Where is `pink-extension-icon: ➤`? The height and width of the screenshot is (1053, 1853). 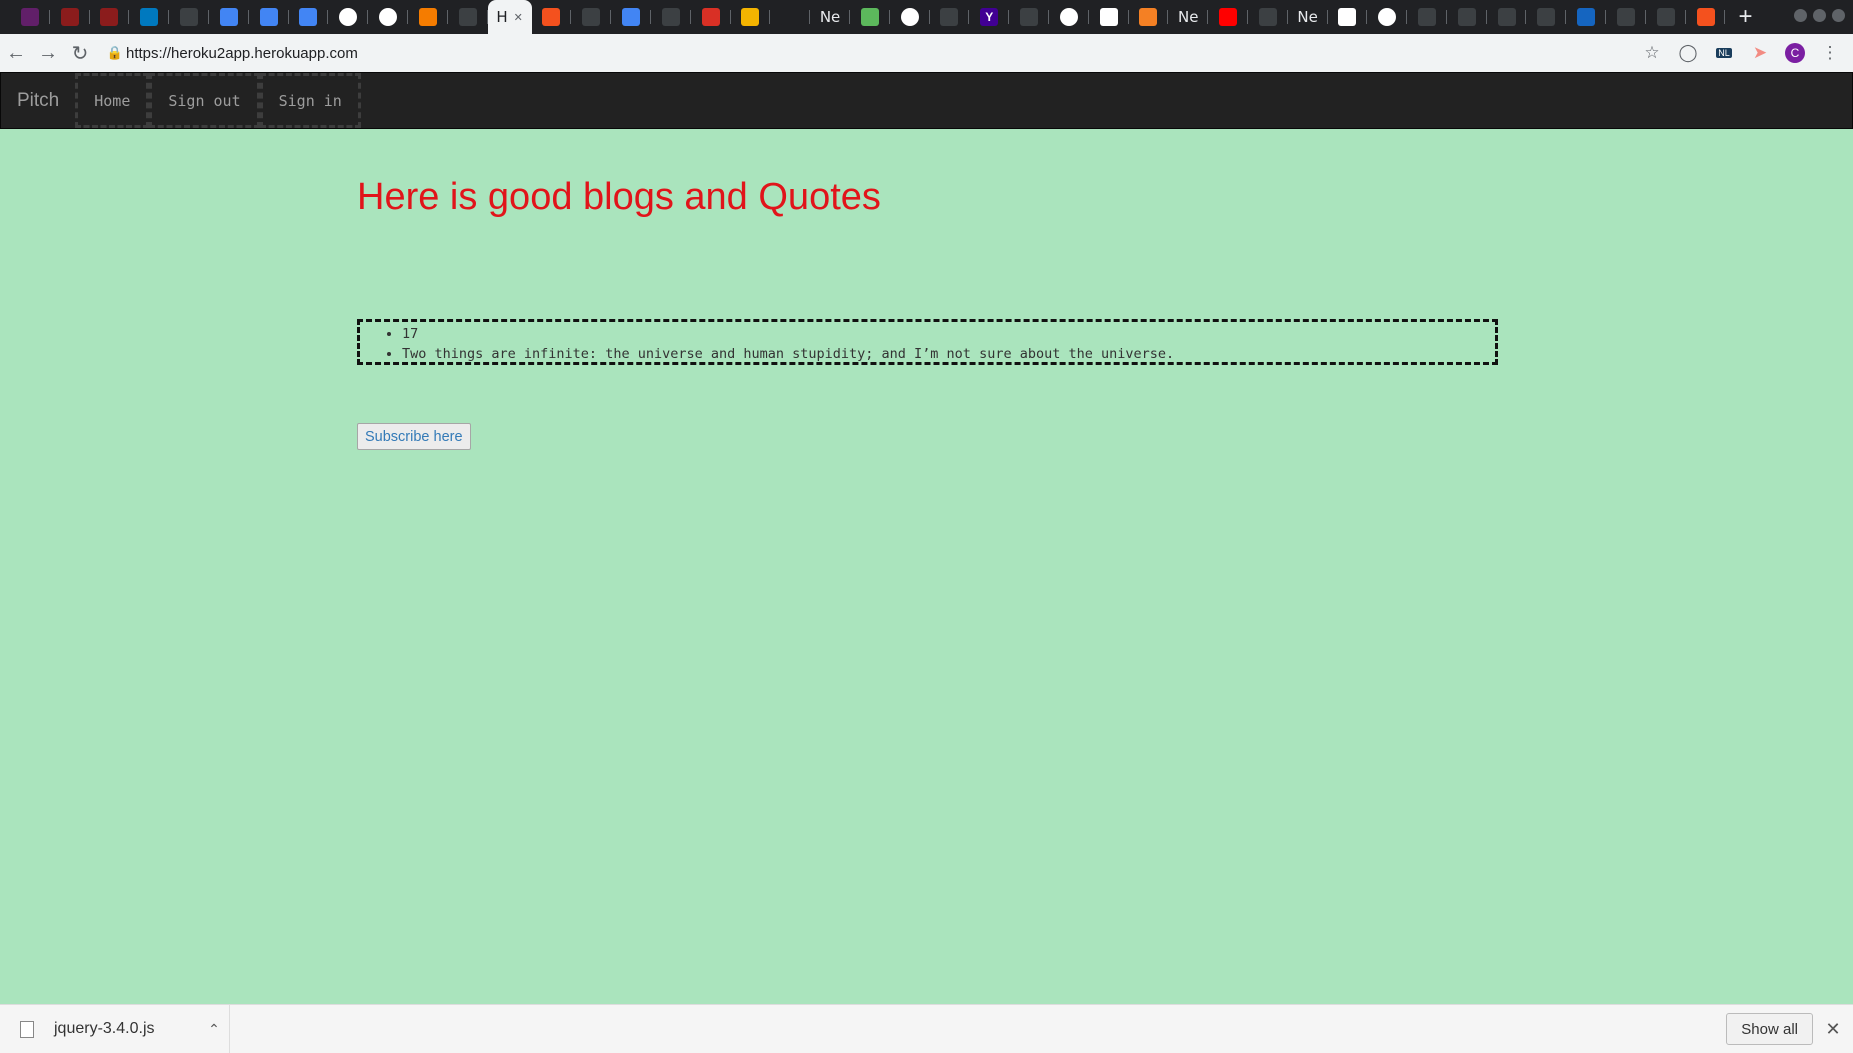 pink-extension-icon: ➤ is located at coordinates (1760, 53).